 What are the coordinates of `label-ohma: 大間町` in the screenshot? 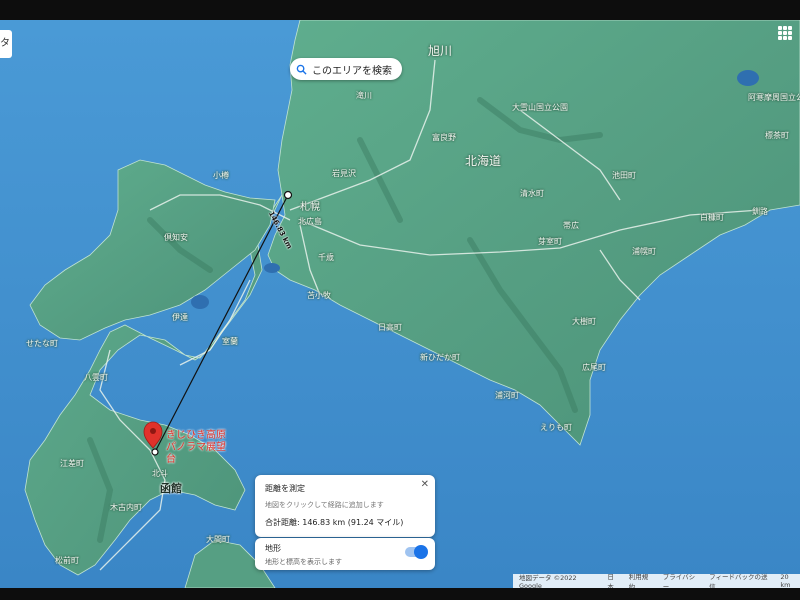 It's located at (218, 539).